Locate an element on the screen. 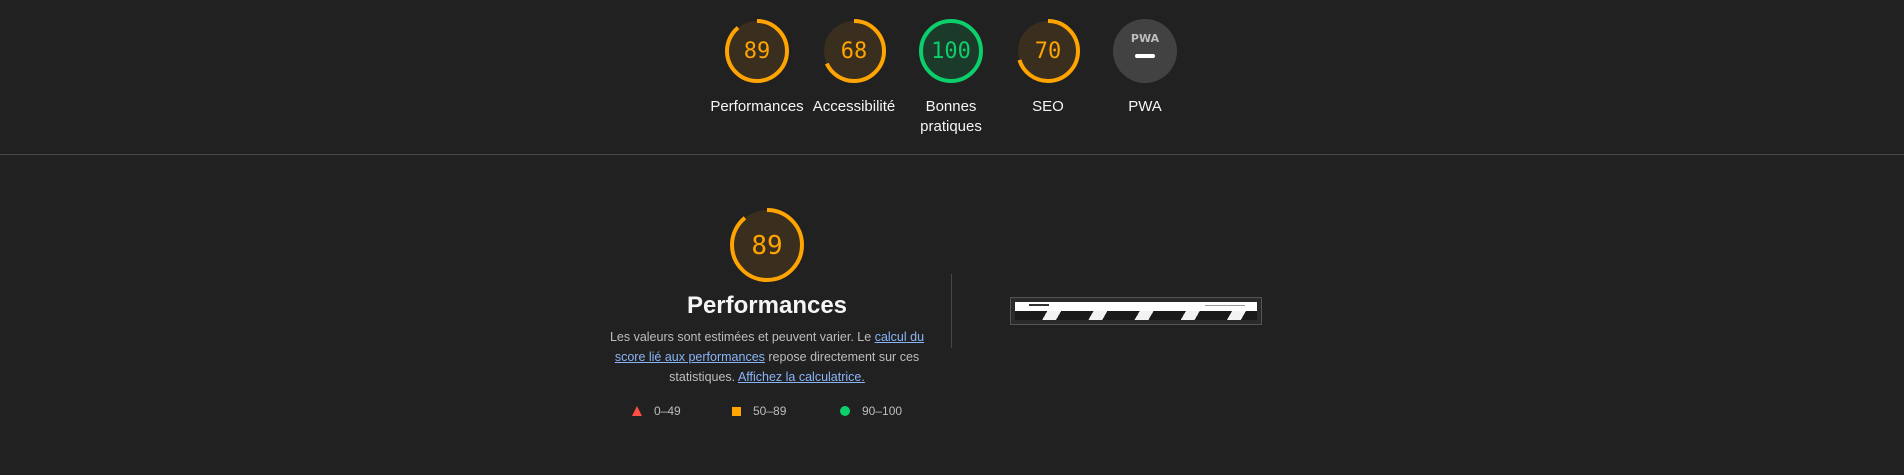 The width and height of the screenshot is (1904, 475). gauge-ring: 70 is located at coordinates (1048, 51).